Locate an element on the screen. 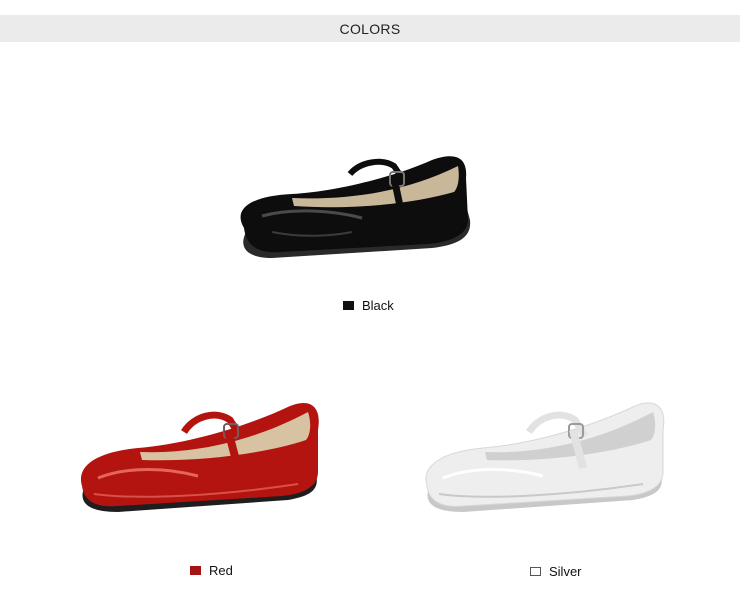 This screenshot has height=615, width=740. color-option-black: Black is located at coordinates (368, 305).